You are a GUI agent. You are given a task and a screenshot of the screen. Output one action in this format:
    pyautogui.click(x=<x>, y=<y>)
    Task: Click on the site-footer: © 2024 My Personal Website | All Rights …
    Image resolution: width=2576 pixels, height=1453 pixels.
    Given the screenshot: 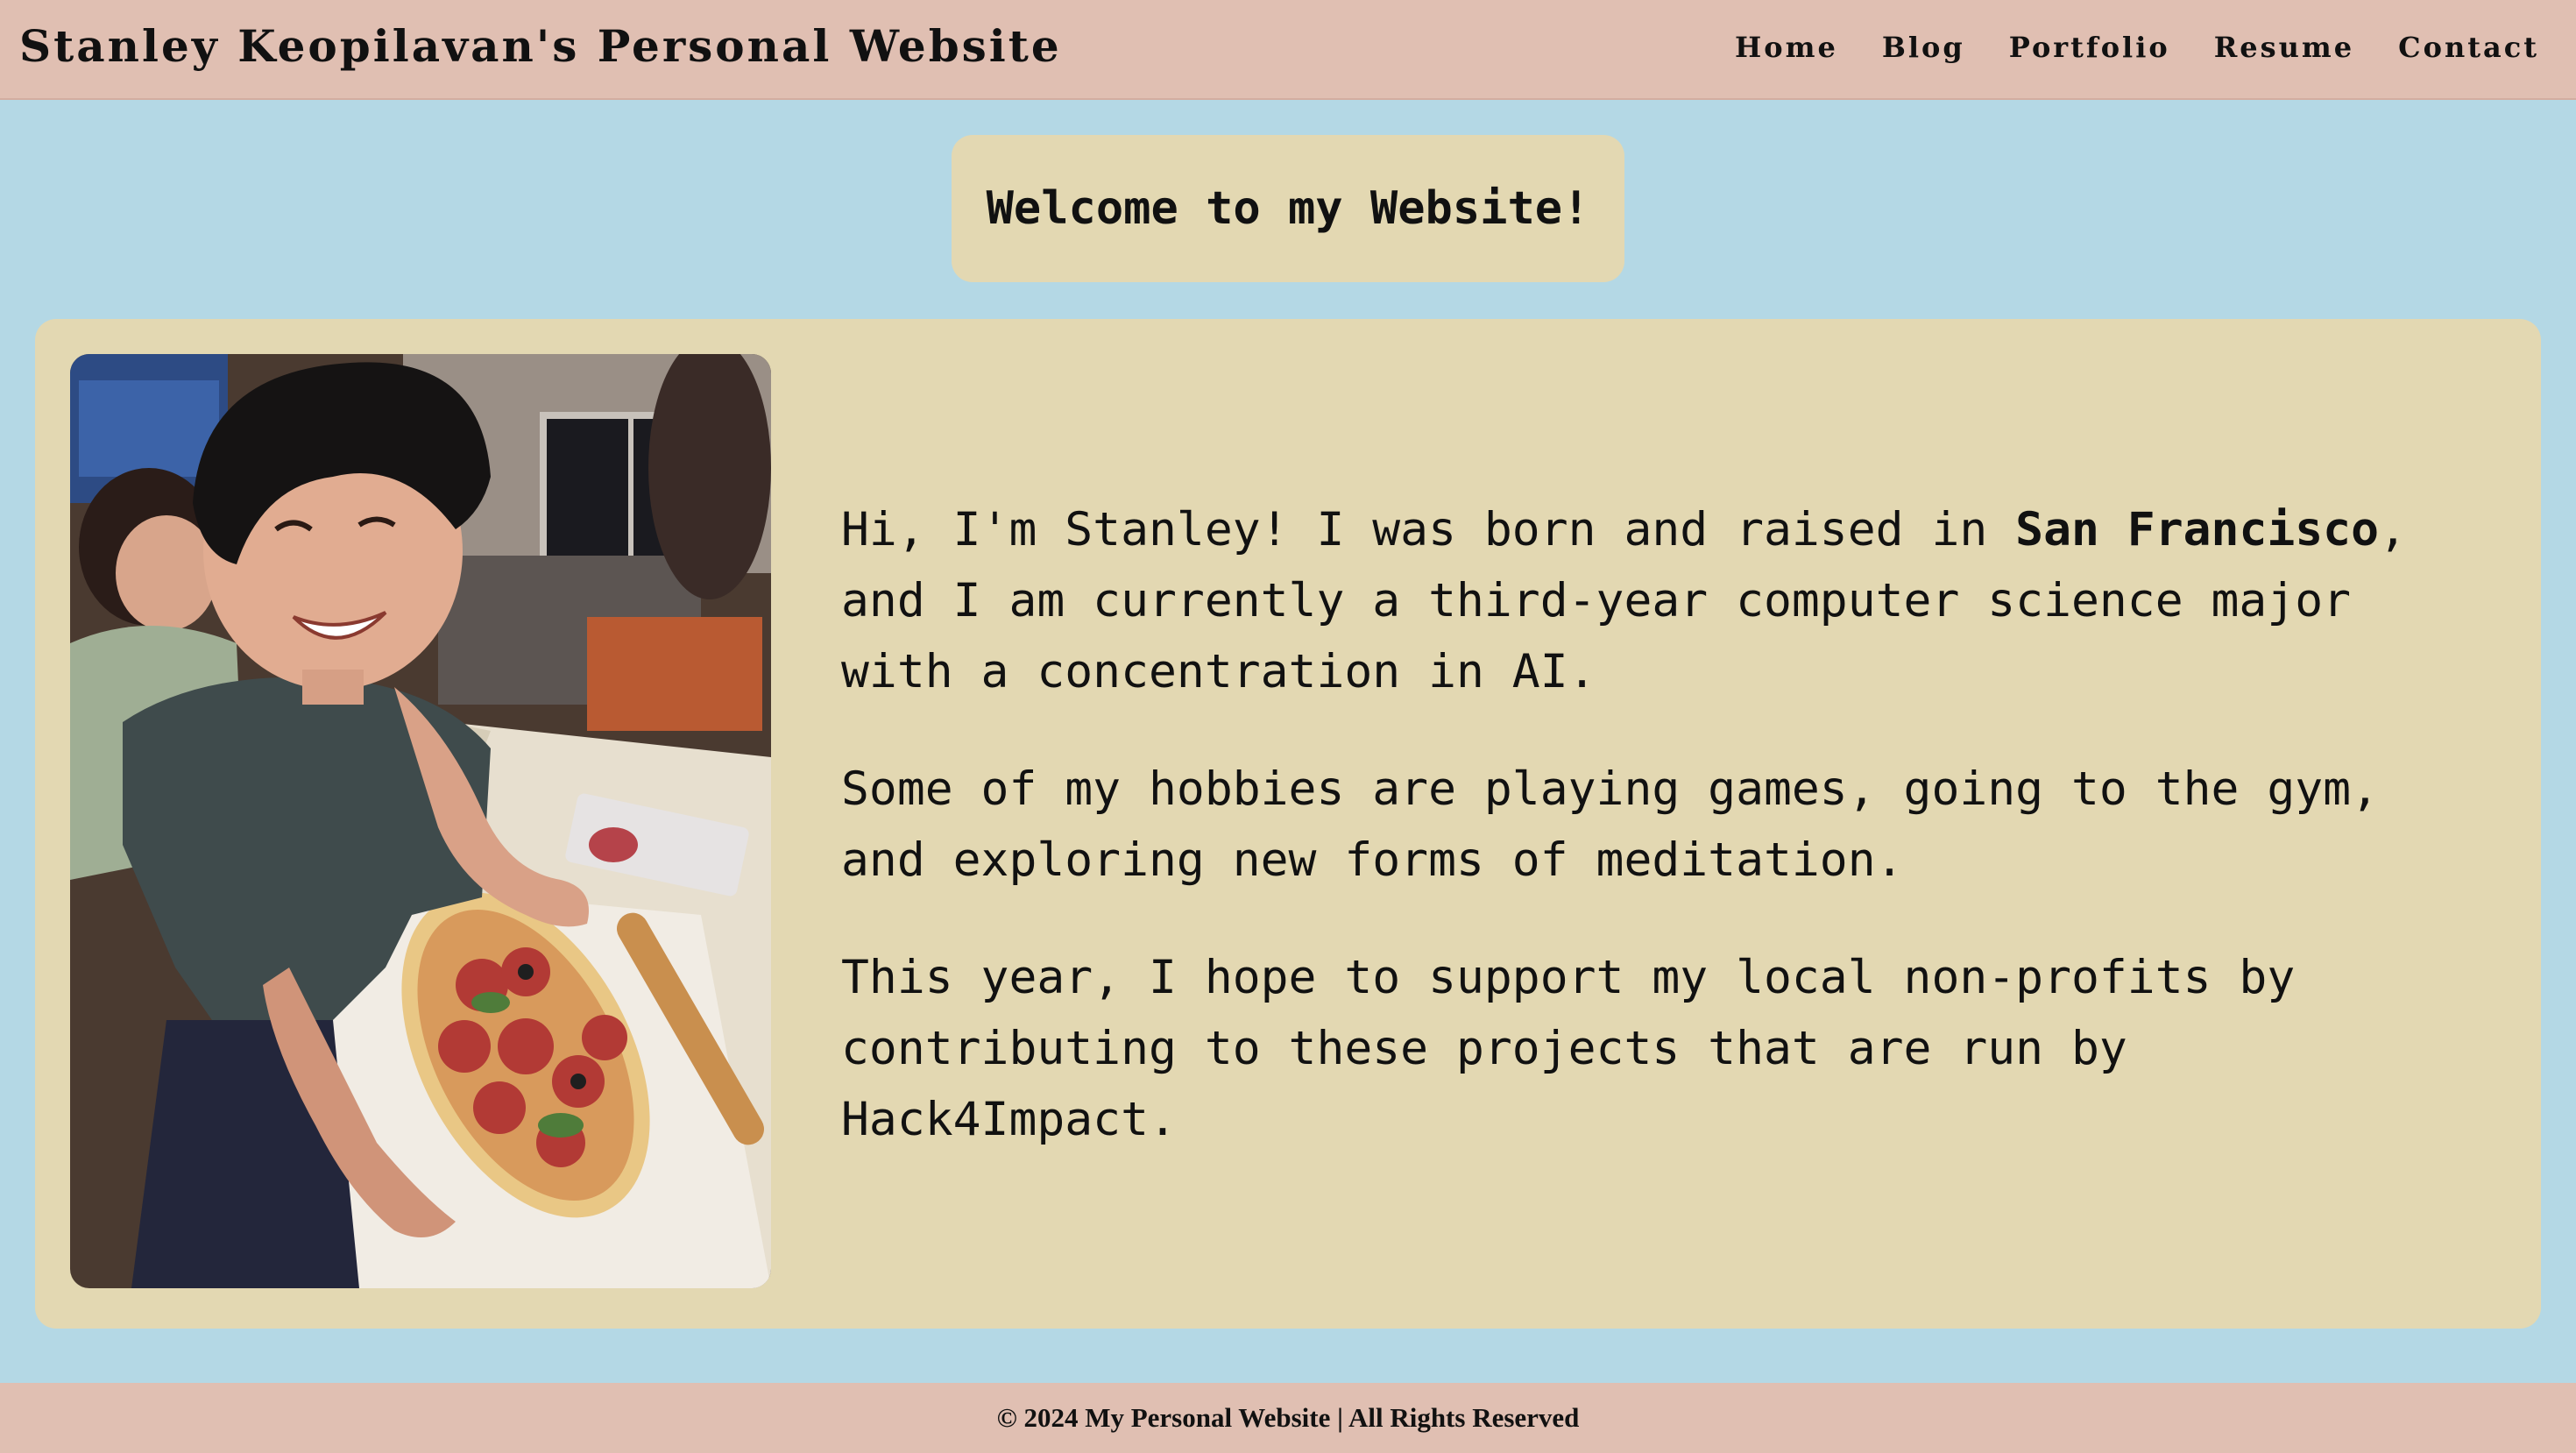 What is the action you would take?
    pyautogui.click(x=1288, y=1418)
    